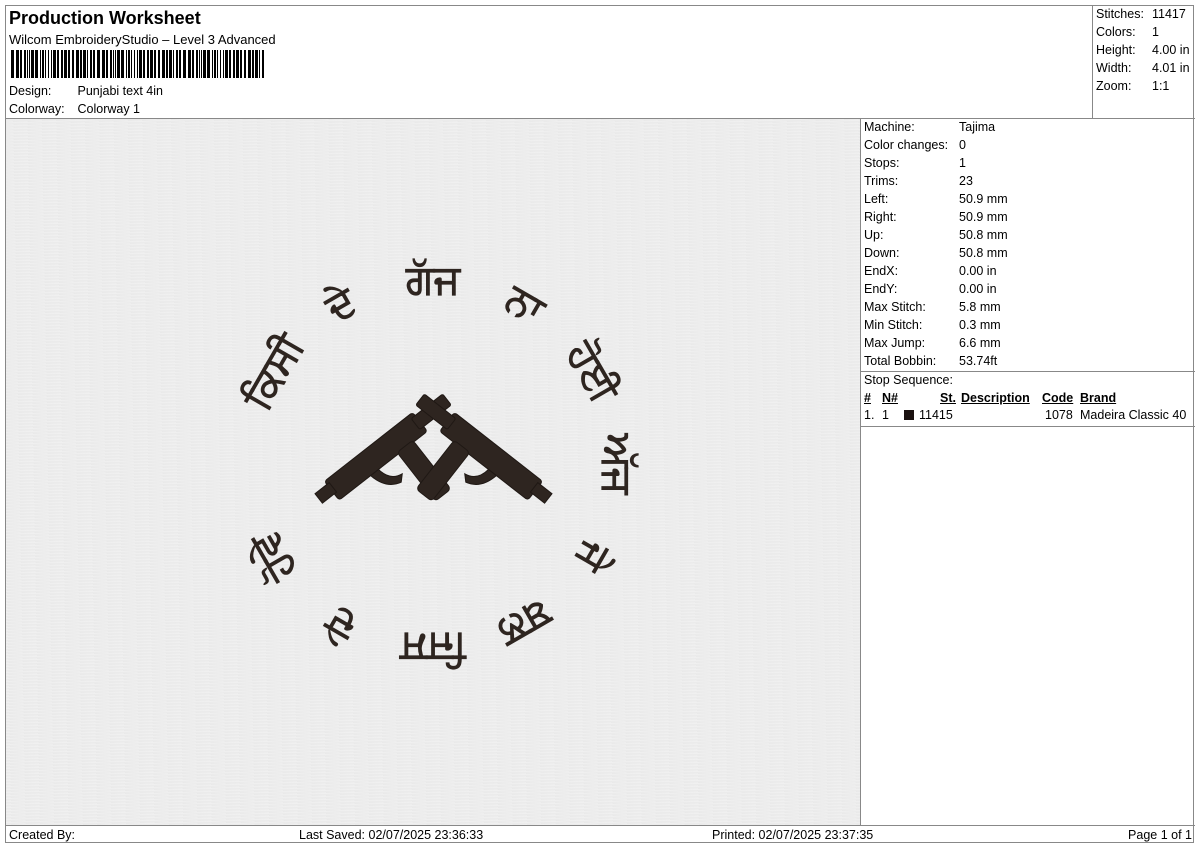 This screenshot has height=848, width=1200. I want to click on machine-info-label: Min Stitch:, so click(893, 325).